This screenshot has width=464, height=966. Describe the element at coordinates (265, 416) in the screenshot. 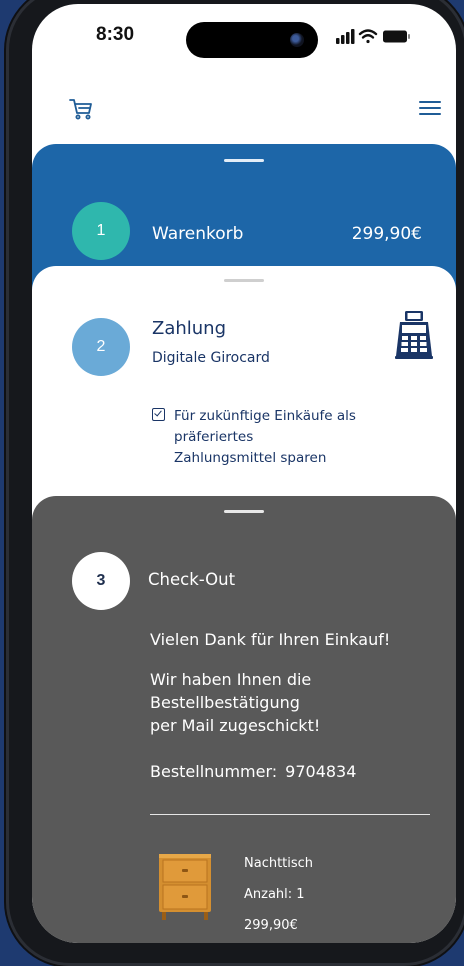

I see `save-label-line: Für zukünftige Einkäufe als` at that location.